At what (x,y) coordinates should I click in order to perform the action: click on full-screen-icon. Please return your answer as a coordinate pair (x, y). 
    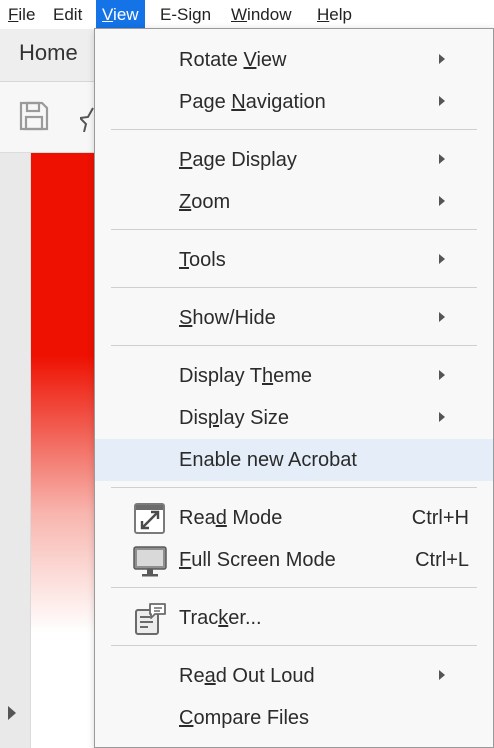
    Looking at the image, I should click on (150, 561).